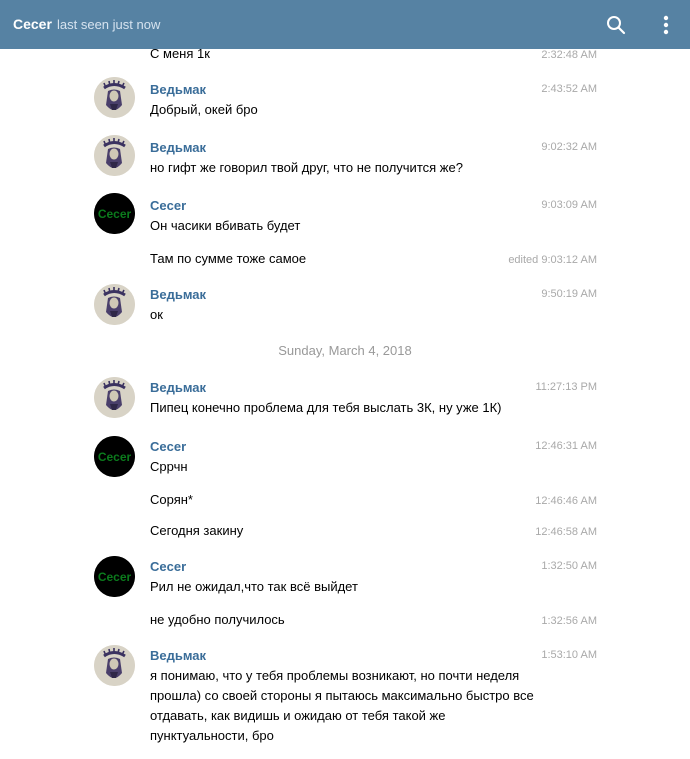  I want to click on search-icon, so click(616, 25).